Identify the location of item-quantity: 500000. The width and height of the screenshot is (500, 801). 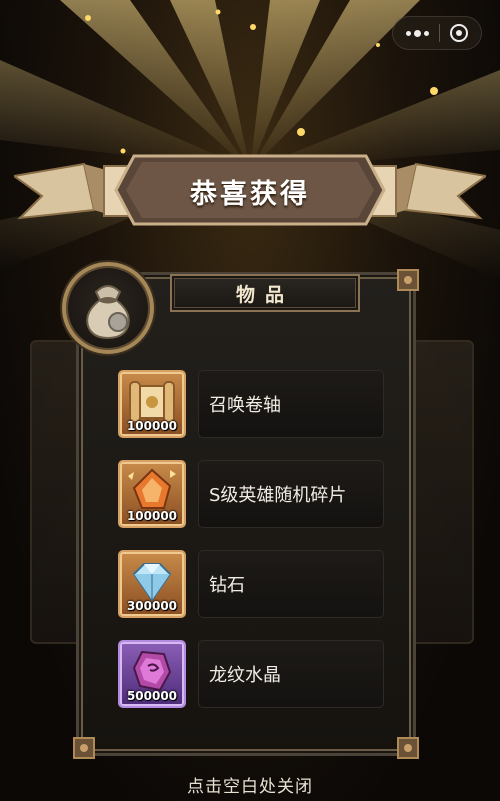
(152, 696).